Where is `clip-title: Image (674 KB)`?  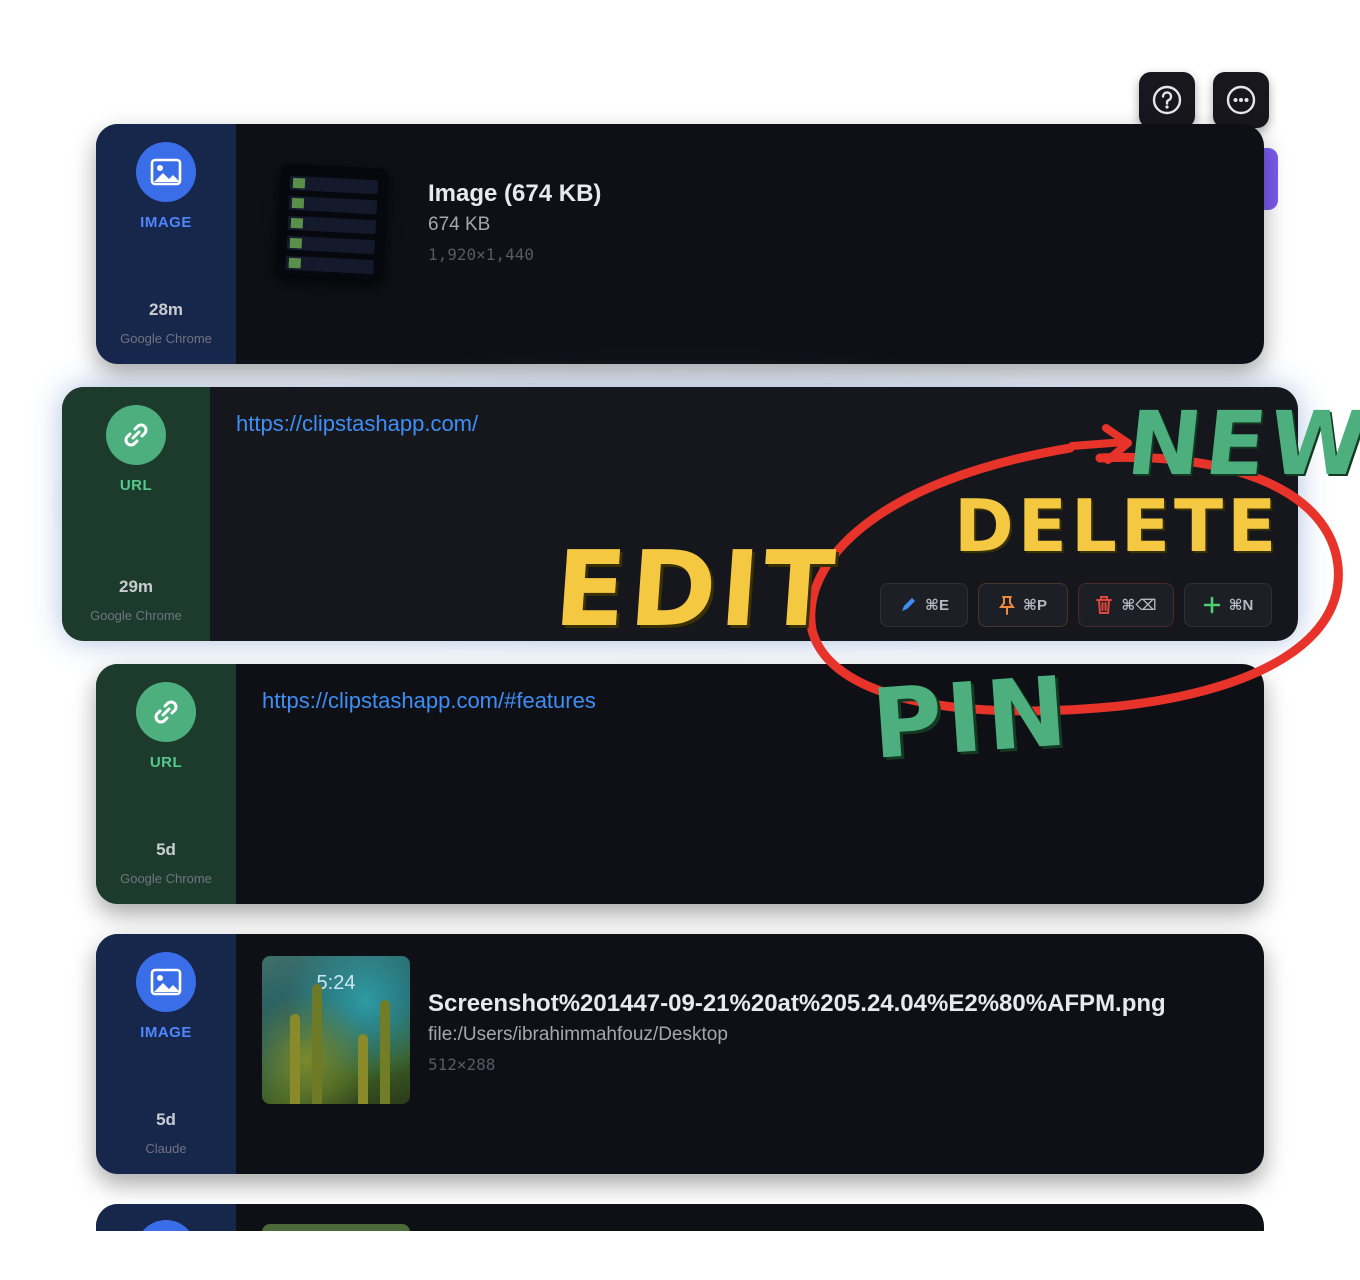 clip-title: Image (674 KB) is located at coordinates (515, 193).